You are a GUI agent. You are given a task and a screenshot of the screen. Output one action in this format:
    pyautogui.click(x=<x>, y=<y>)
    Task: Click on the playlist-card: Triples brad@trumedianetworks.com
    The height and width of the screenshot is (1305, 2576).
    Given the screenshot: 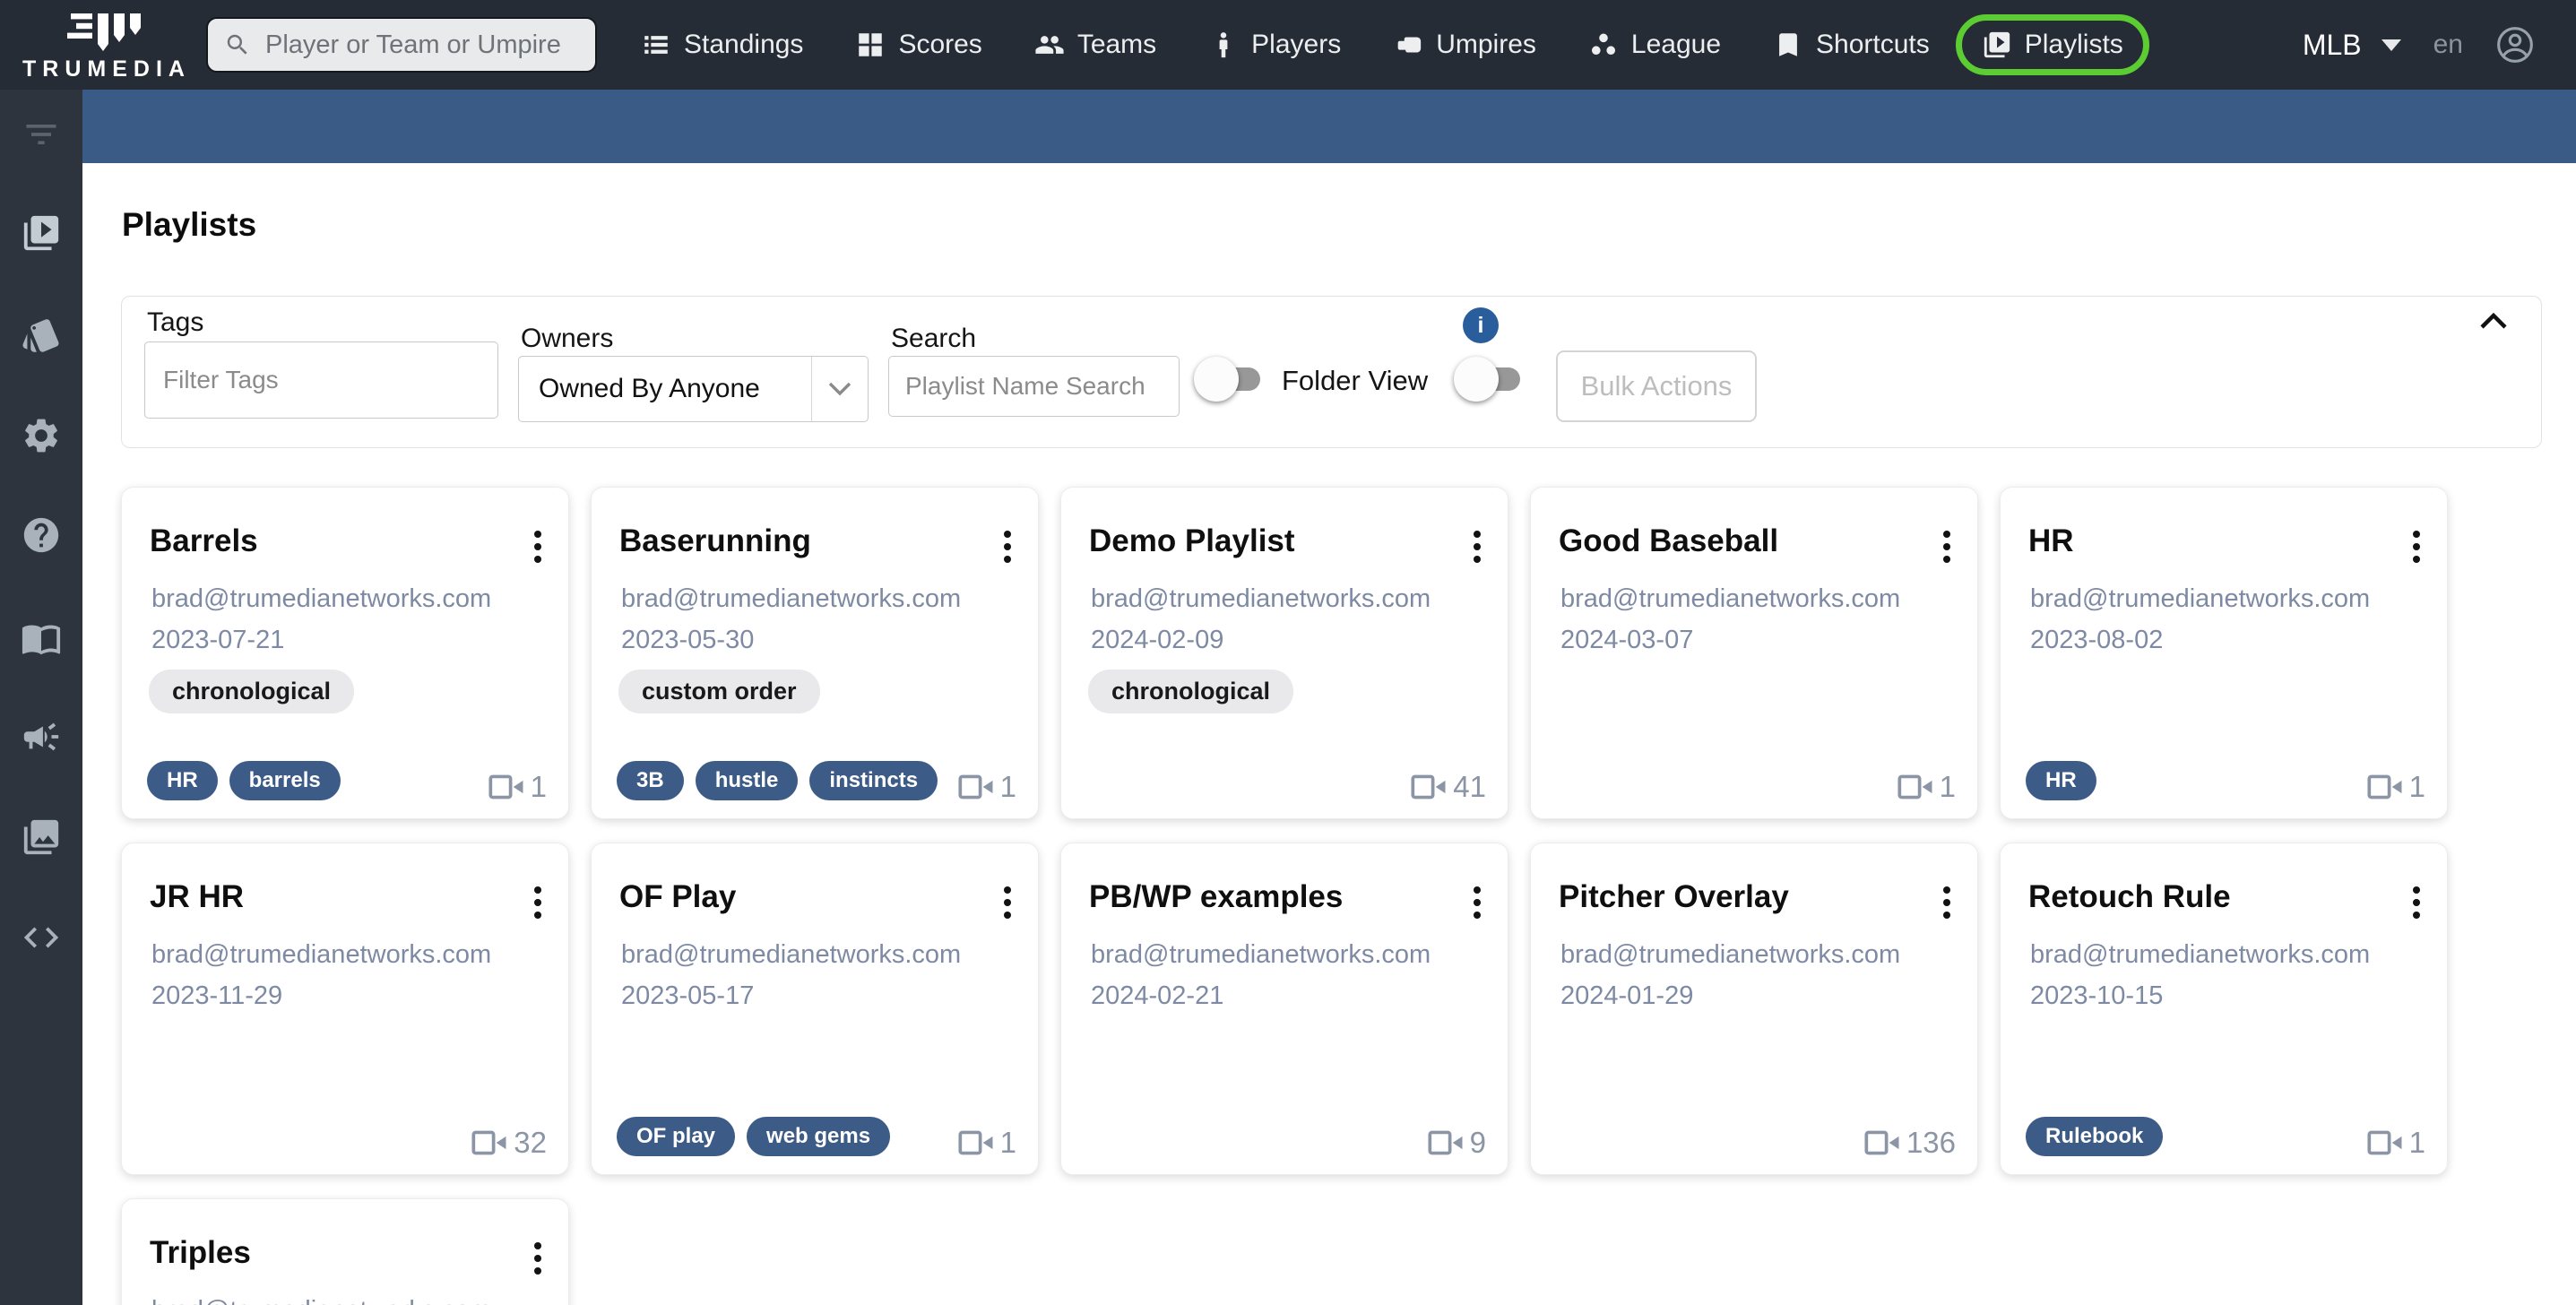 What is the action you would take?
    pyautogui.click(x=345, y=1251)
    